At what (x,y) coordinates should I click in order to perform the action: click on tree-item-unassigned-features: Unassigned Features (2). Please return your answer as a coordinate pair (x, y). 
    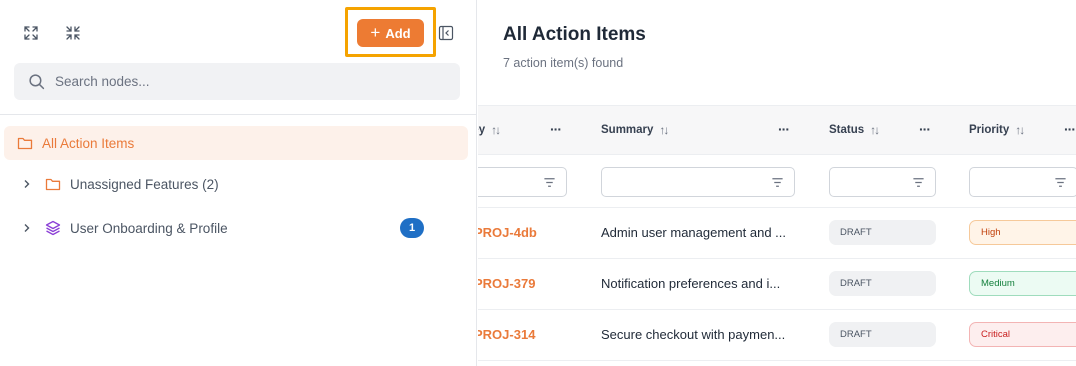
    Looking at the image, I should click on (236, 184).